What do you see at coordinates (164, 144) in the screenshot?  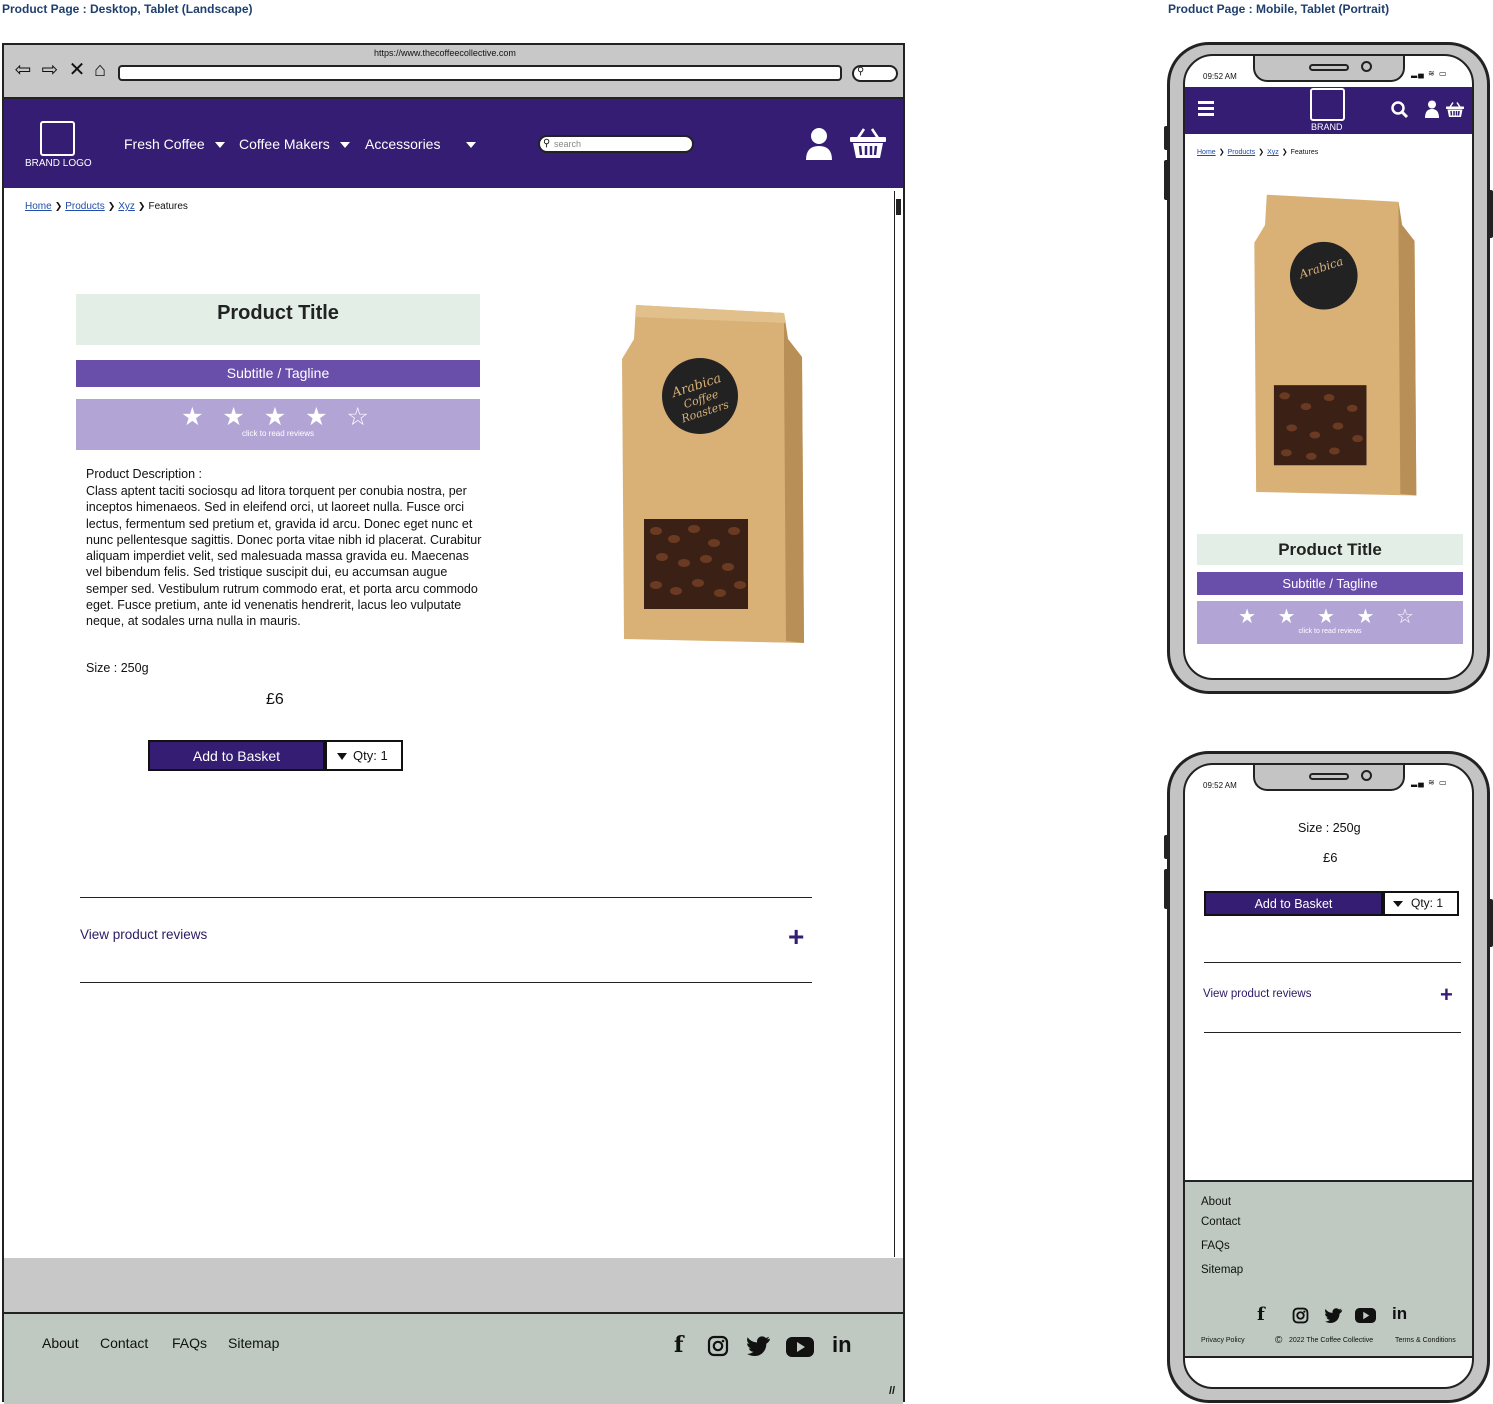 I see `menu-fresh-coffee-label: Fresh Coffee` at bounding box center [164, 144].